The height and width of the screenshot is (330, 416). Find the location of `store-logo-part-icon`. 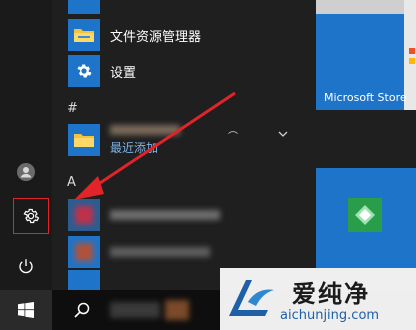

store-logo-part-icon is located at coordinates (412, 61).